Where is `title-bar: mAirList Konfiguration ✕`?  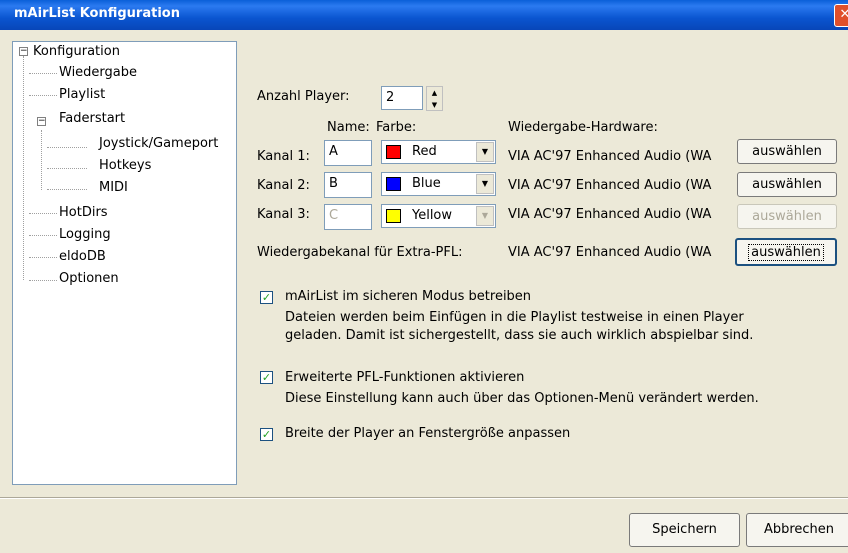 title-bar: mAirList Konfiguration ✕ is located at coordinates (424, 15).